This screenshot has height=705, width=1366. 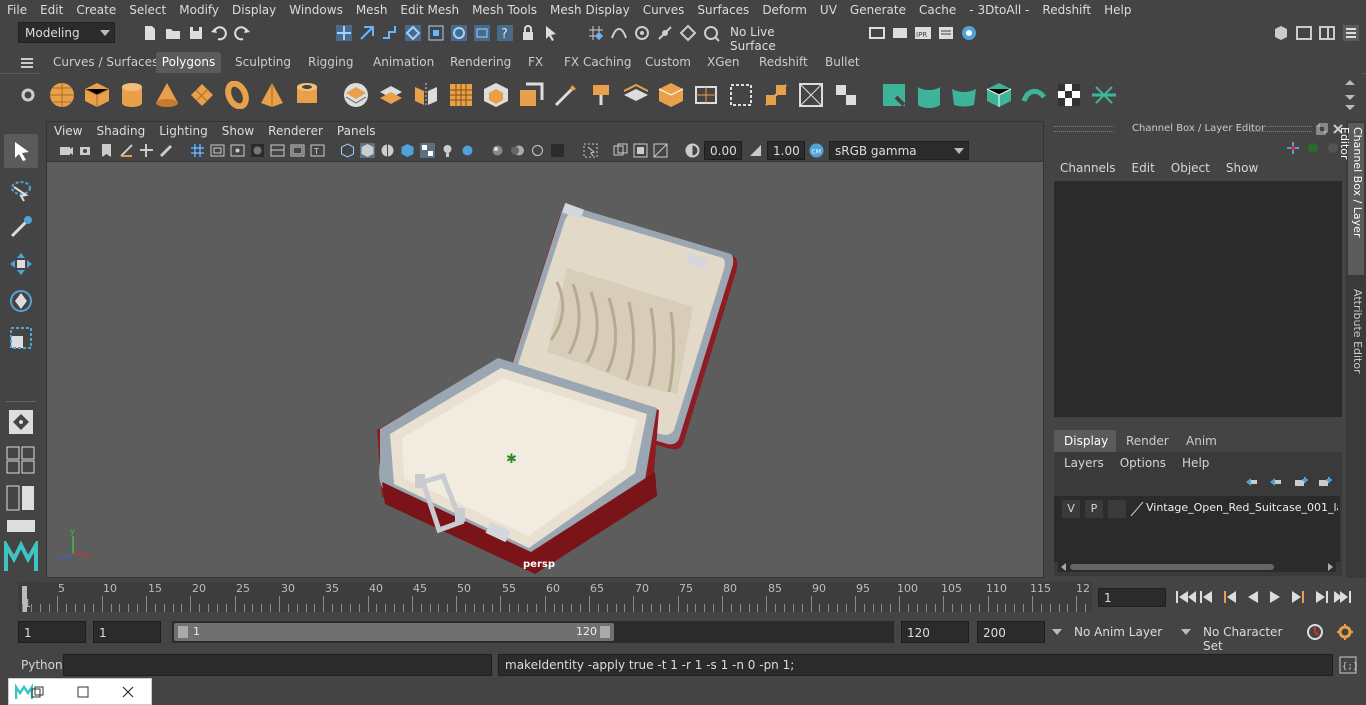 I want to click on step-back-frame-icon, so click(x=1230, y=597).